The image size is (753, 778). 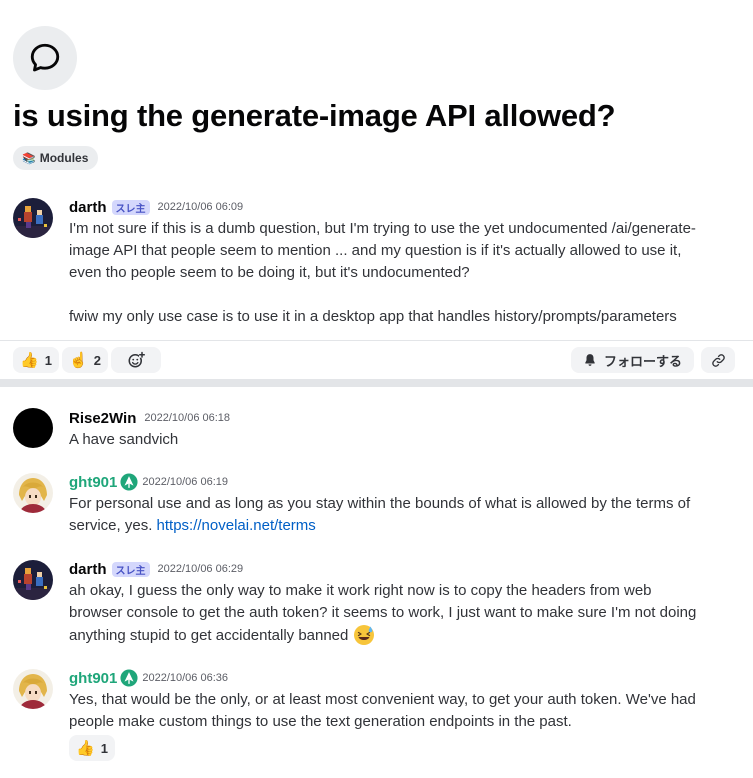 I want to click on link-icon, so click(x=718, y=360).